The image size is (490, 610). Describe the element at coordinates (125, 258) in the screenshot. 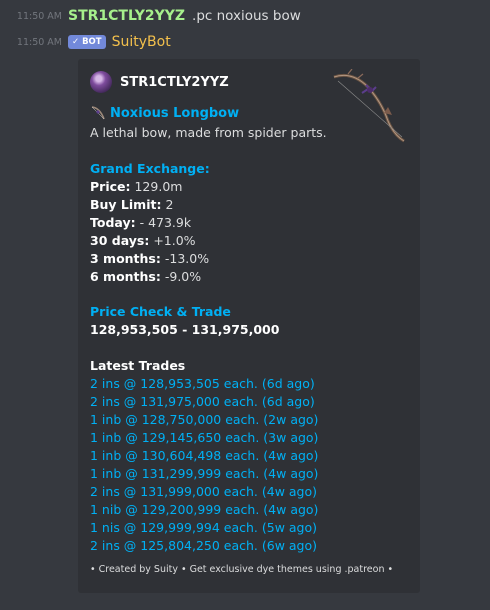

I see `ge-label: 3 months:` at that location.